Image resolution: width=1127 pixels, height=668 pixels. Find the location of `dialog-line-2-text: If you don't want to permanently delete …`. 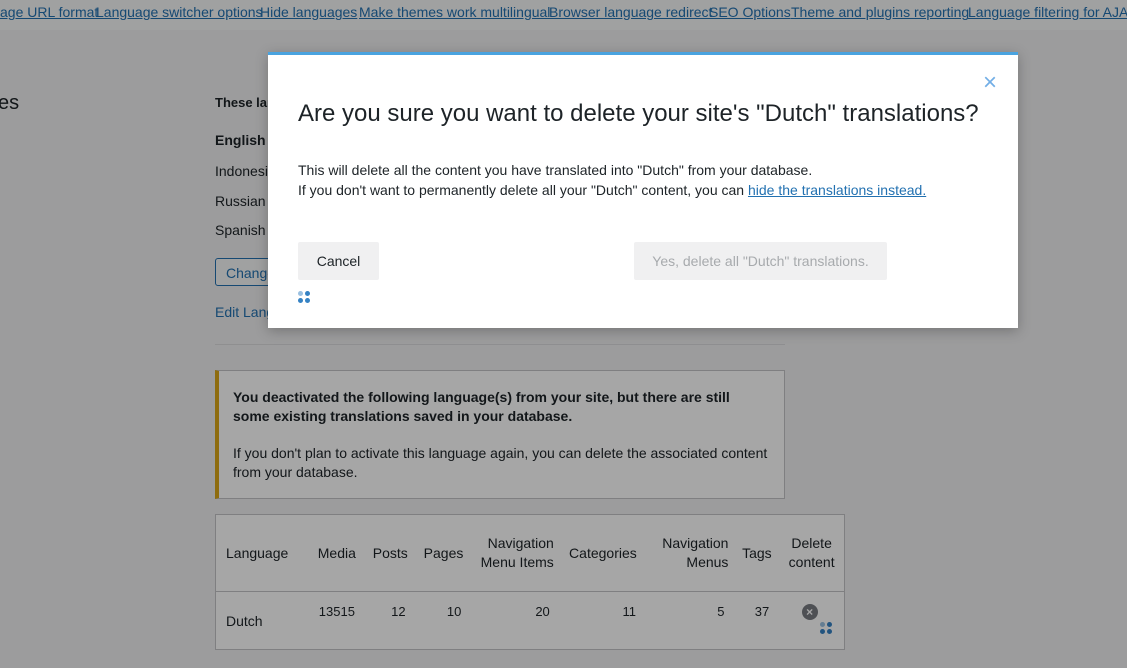

dialog-line-2-text: If you don't want to permanently delete … is located at coordinates (523, 190).